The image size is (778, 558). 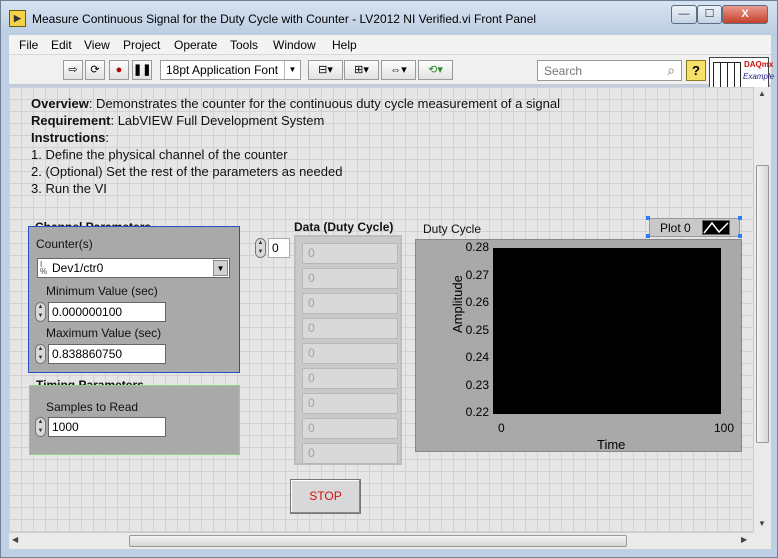 What do you see at coordinates (325, 70) in the screenshot?
I see `align-objects-icon: ⊟▾` at bounding box center [325, 70].